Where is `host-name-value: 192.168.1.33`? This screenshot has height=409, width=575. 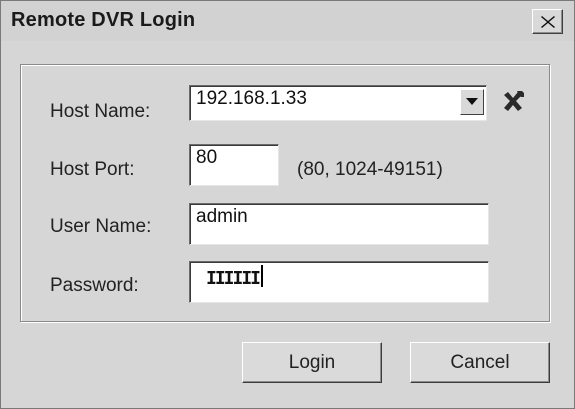
host-name-value: 192.168.1.33 is located at coordinates (251, 98).